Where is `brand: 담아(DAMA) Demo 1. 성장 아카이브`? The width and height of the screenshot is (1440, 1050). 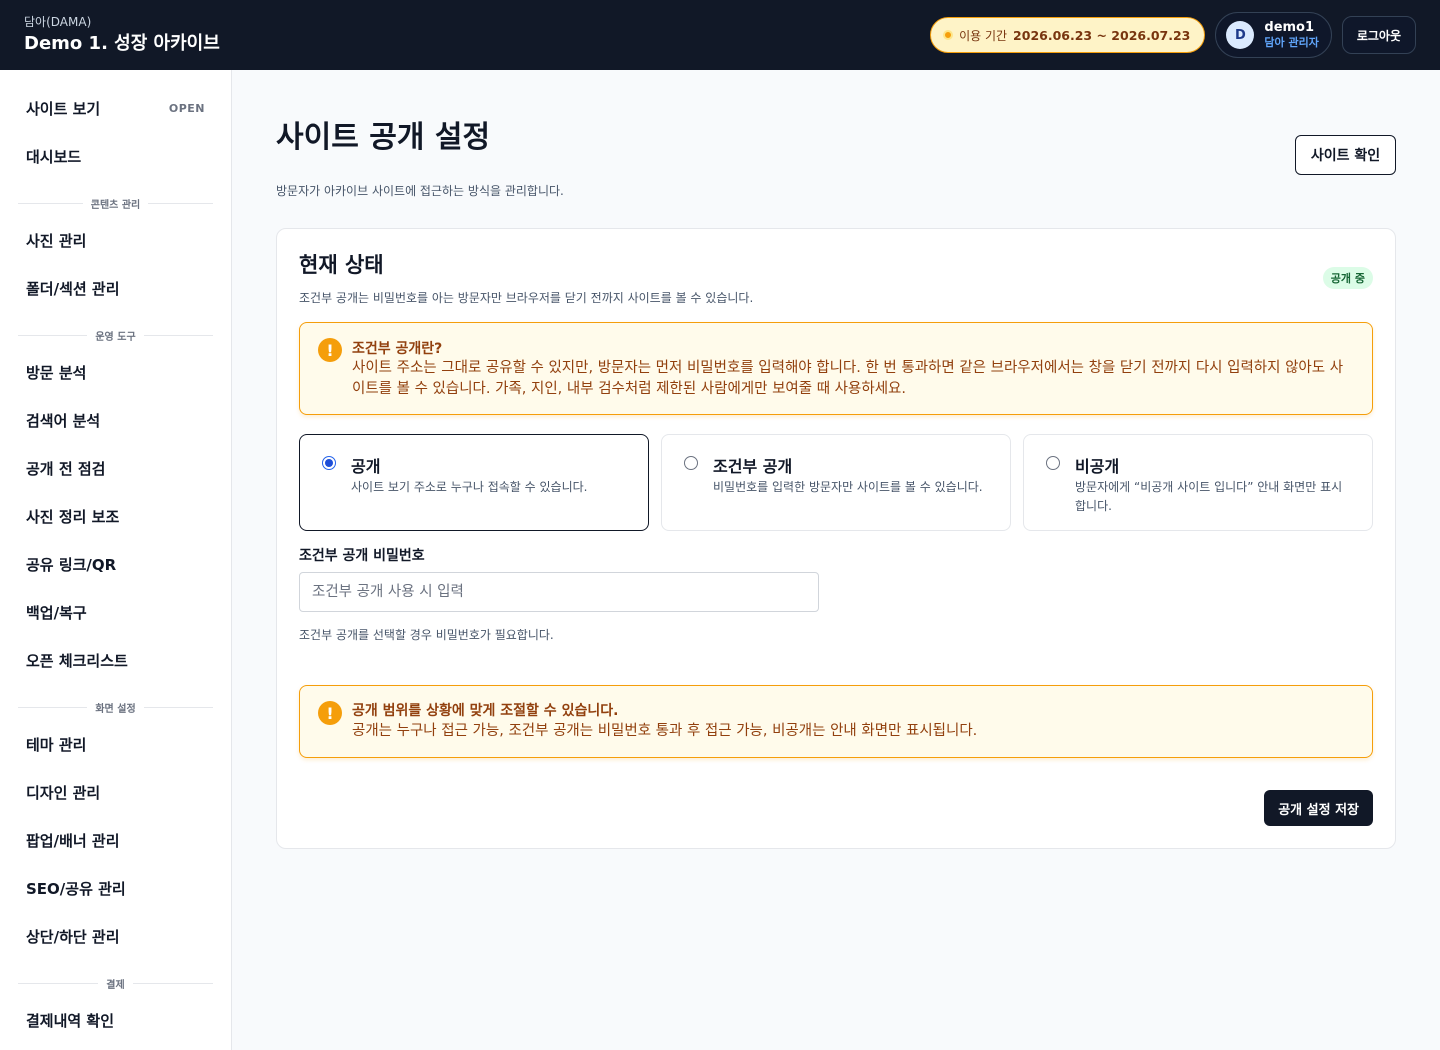 brand: 담아(DAMA) Demo 1. 성장 아카이브 is located at coordinates (122, 35).